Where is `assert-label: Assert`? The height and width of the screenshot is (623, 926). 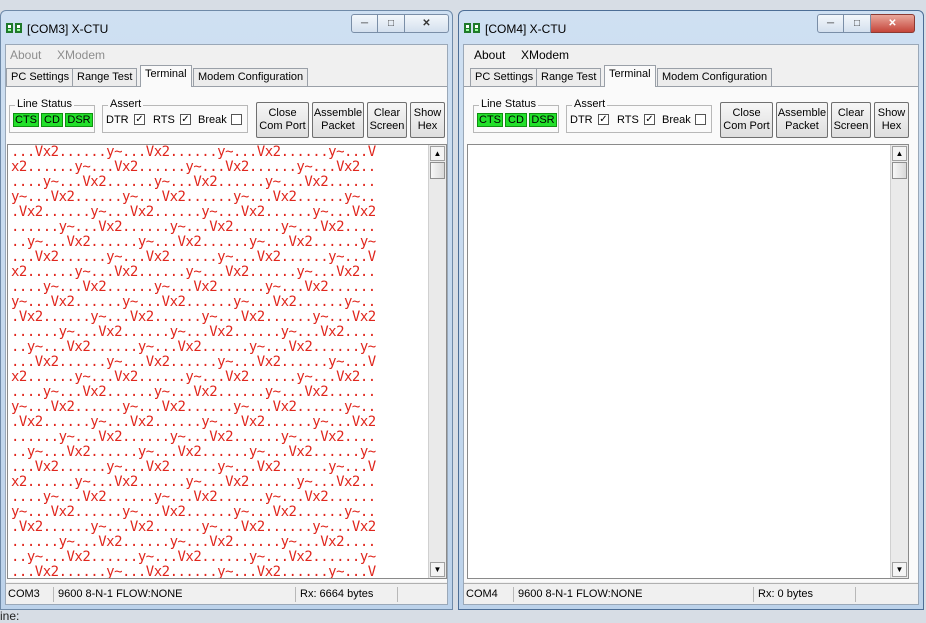
assert-label: Assert is located at coordinates (126, 104).